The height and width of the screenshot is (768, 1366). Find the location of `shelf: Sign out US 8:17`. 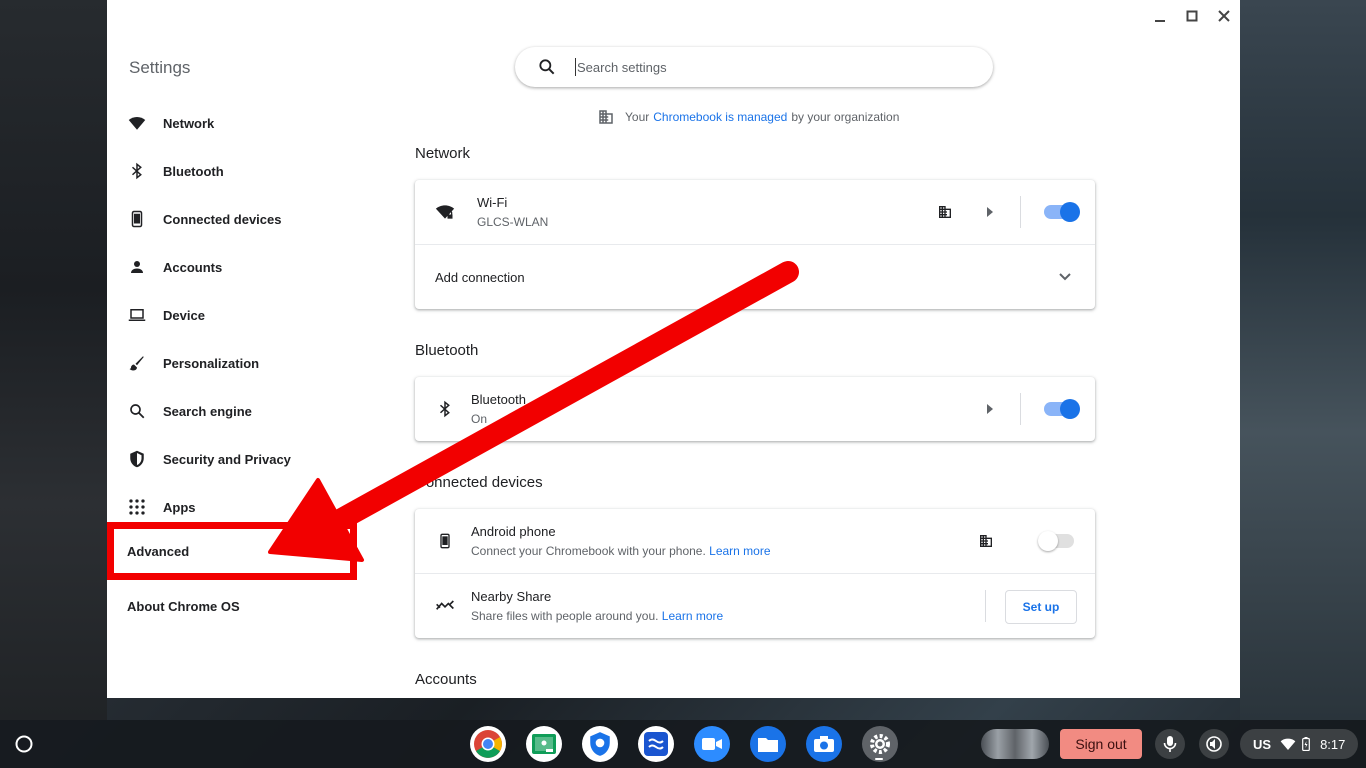

shelf: Sign out US 8:17 is located at coordinates (683, 744).